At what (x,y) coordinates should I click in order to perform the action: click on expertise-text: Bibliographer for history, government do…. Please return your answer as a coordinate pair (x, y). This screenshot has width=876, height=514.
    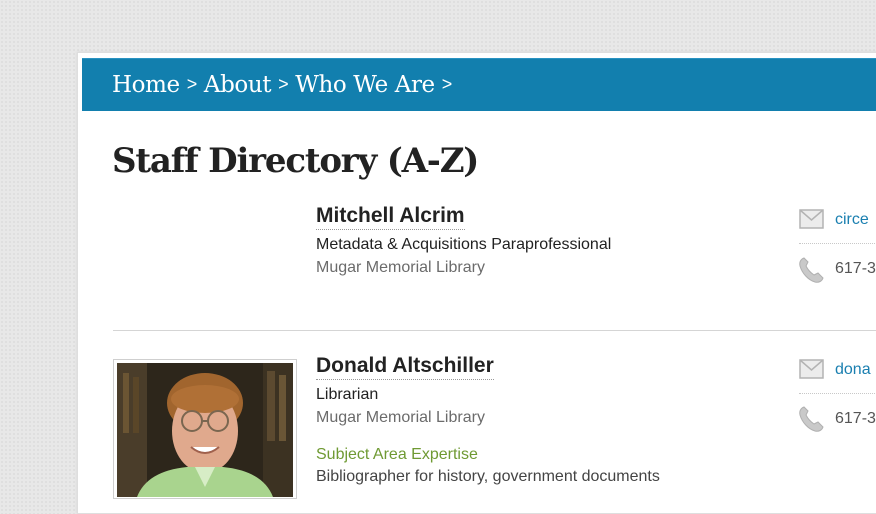
    Looking at the image, I should click on (488, 476).